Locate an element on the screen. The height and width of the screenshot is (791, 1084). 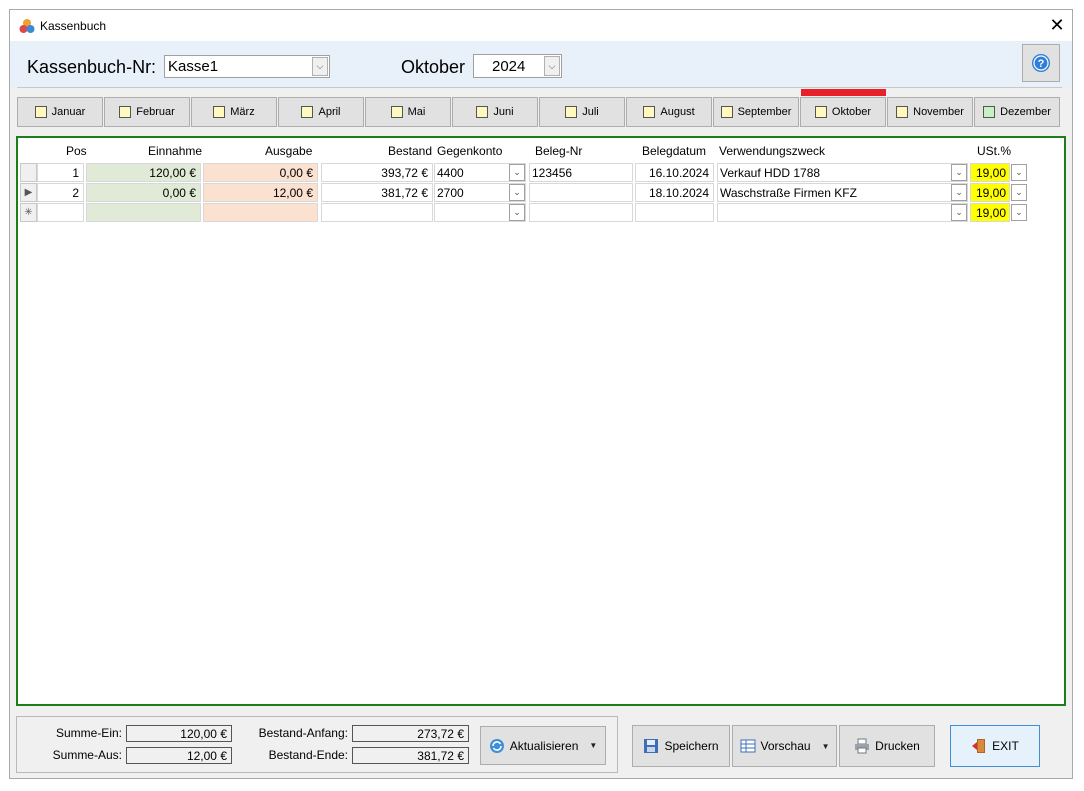
row-indicator: ✳ is located at coordinates (28, 212).